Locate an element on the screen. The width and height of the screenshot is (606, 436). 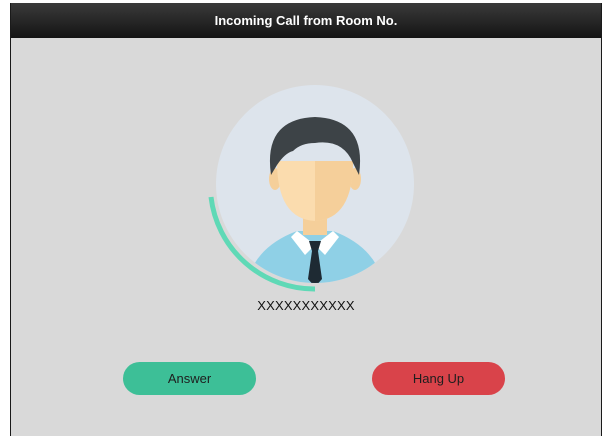
caller-id-label: XXXXXXXXXXX is located at coordinates (306, 305).